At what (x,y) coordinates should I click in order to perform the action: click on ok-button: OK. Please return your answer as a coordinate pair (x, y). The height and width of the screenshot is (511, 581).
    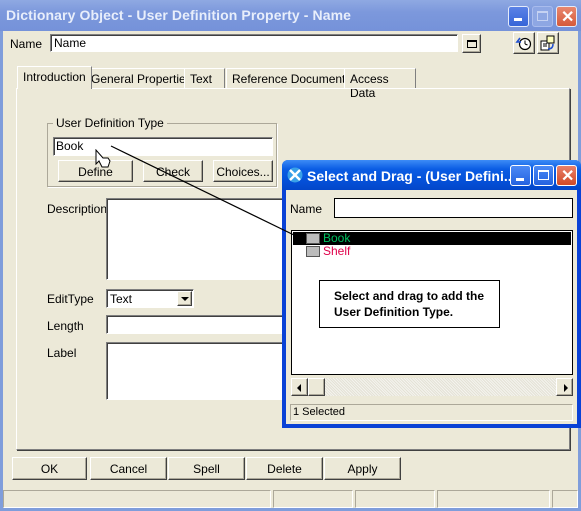
    Looking at the image, I should click on (49, 468).